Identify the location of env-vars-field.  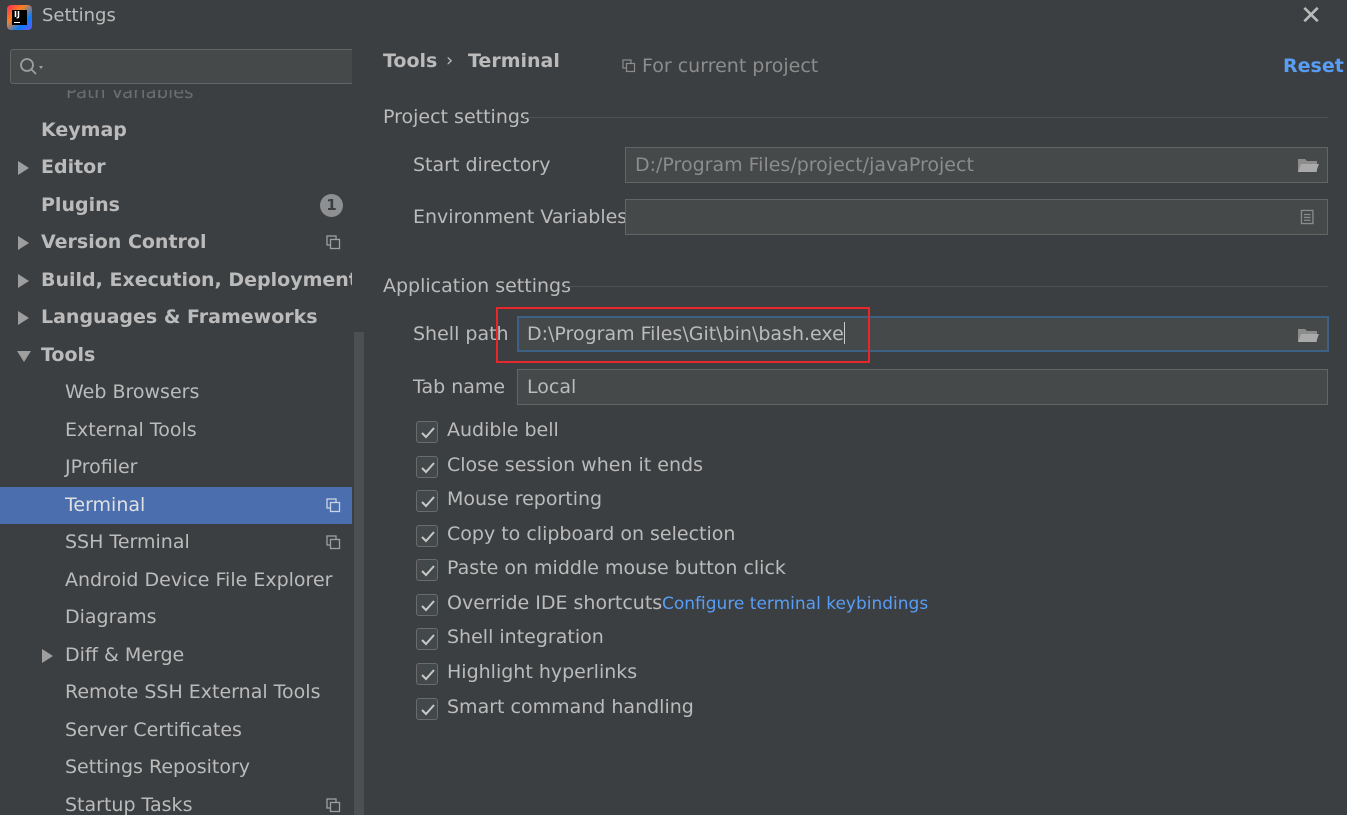
(976, 217).